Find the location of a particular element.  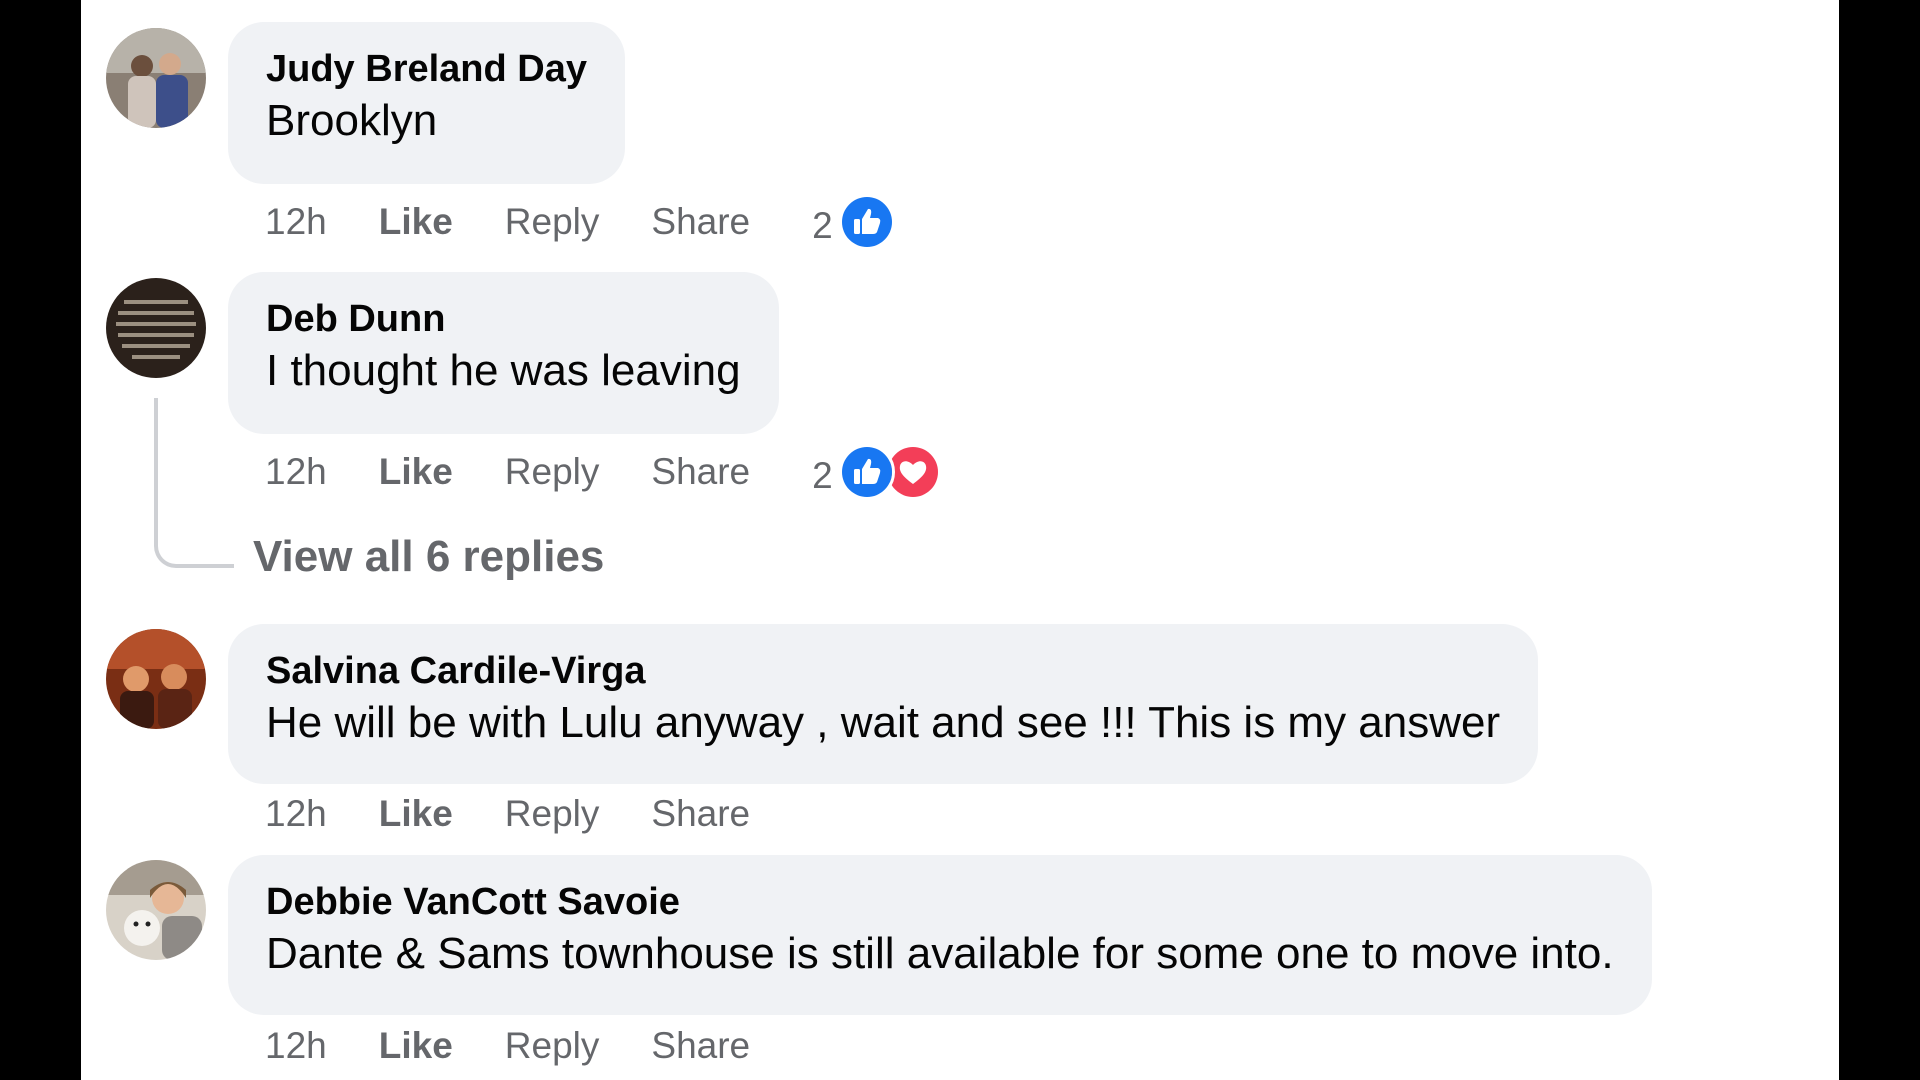

comment-text: I thought he was leaving is located at coordinates (503, 370).